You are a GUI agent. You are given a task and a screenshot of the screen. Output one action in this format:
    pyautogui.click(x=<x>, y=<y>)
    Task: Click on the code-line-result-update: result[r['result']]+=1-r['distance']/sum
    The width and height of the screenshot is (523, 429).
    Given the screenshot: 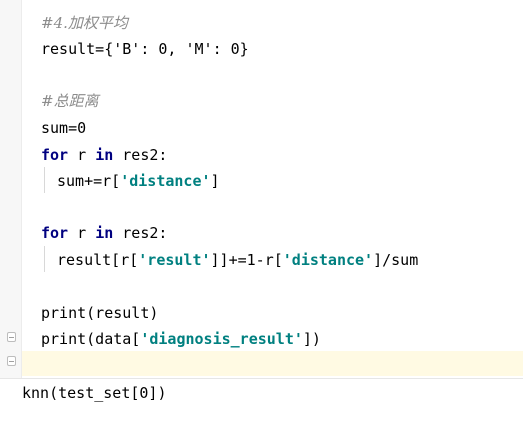 What is the action you would take?
    pyautogui.click(x=237, y=260)
    